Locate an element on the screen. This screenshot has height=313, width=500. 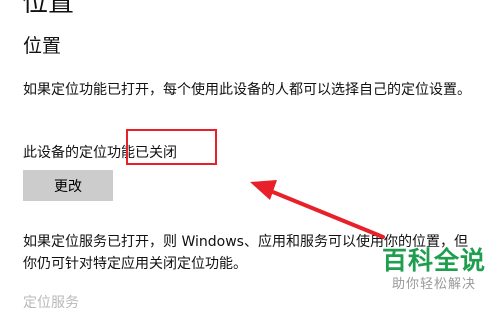
location-section-title: 位置 is located at coordinates (42, 46).